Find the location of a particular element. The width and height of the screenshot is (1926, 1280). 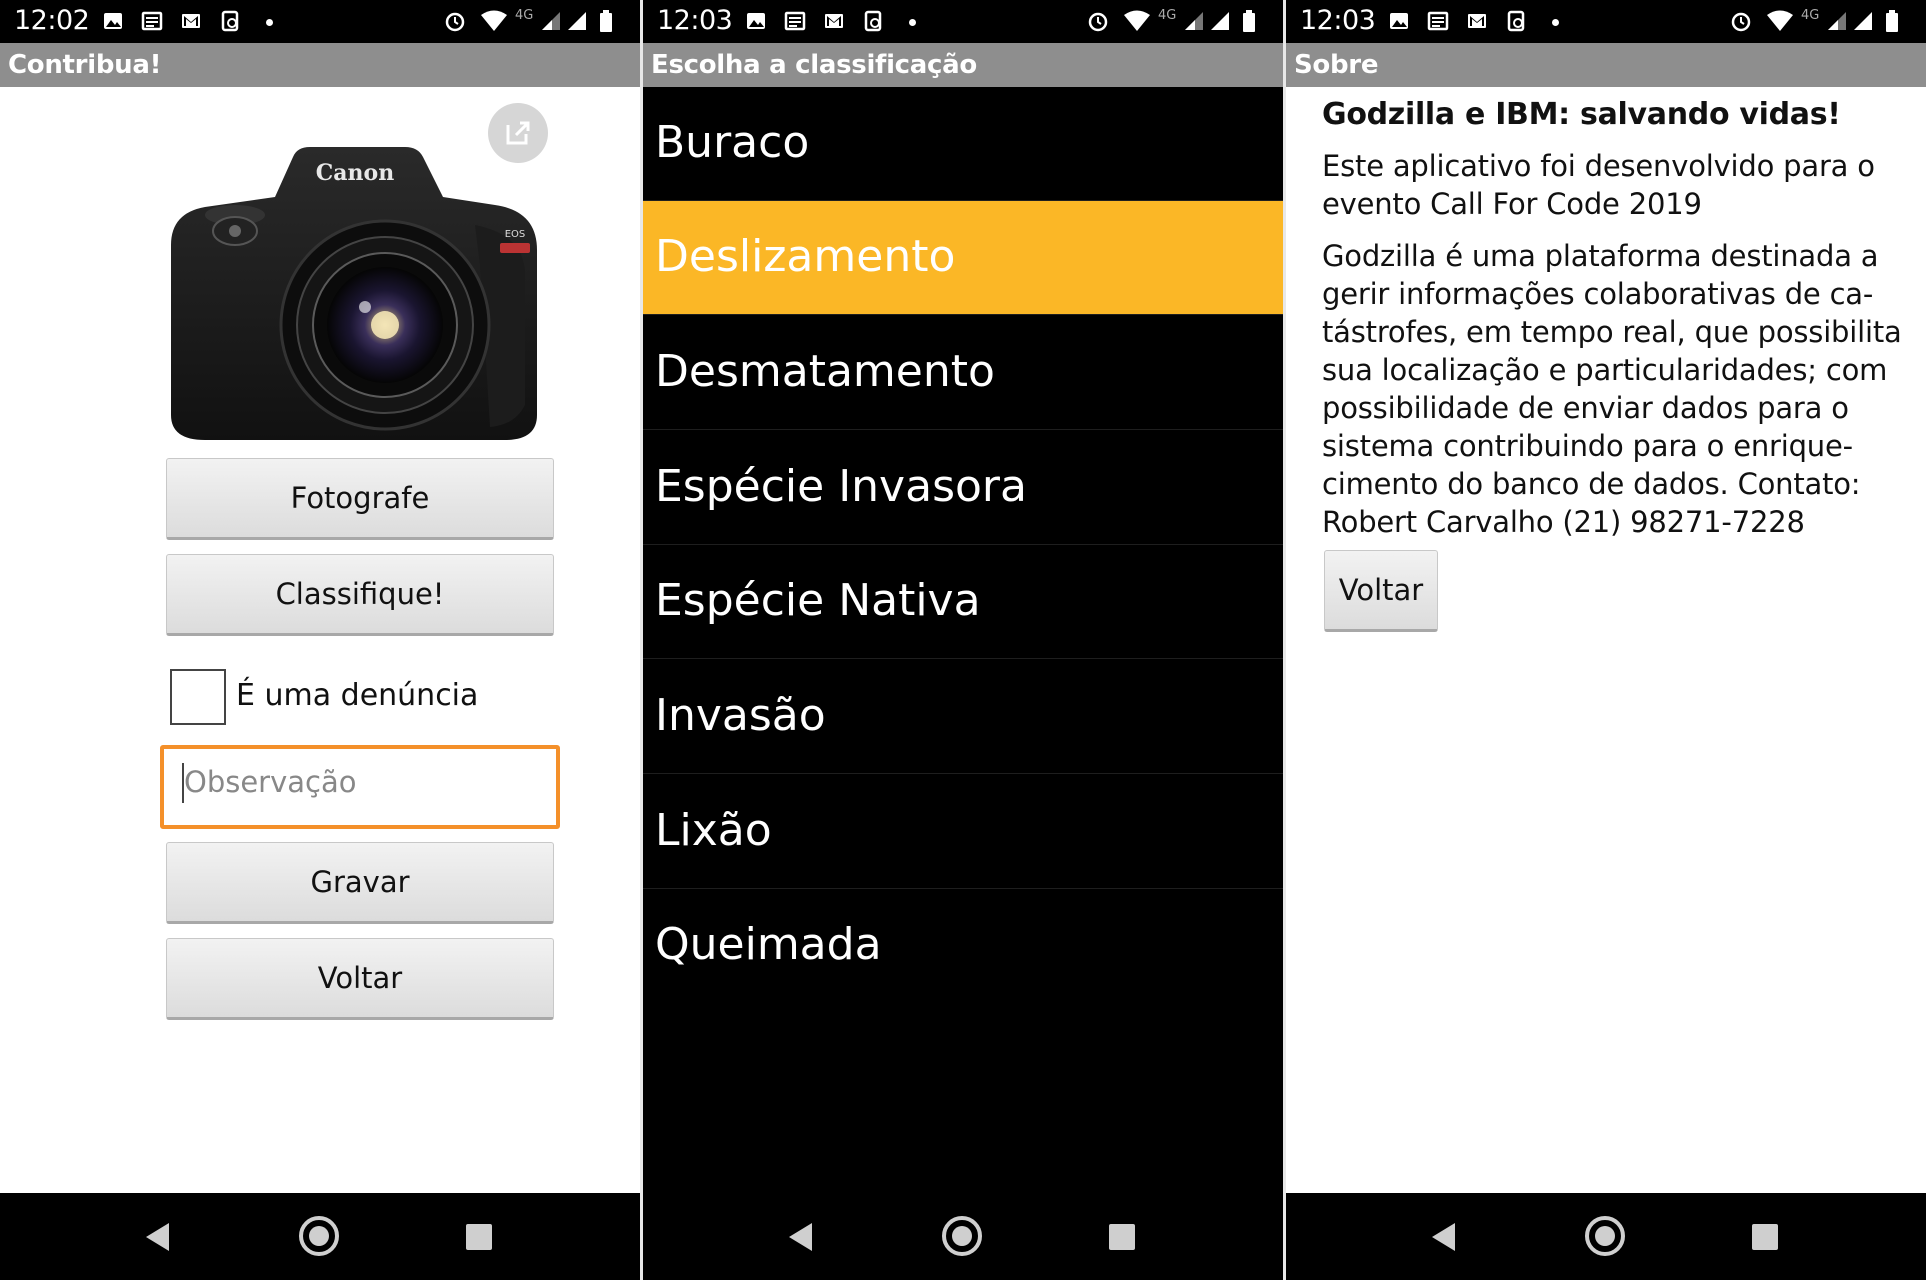

about-heading: Godzilla e IBM: salvando vidas! is located at coordinates (1581, 114).